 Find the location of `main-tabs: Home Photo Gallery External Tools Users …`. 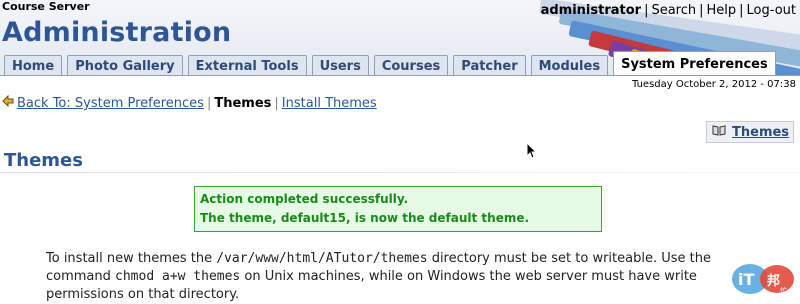

main-tabs: Home Photo Gallery External Tools Users … is located at coordinates (392, 63).